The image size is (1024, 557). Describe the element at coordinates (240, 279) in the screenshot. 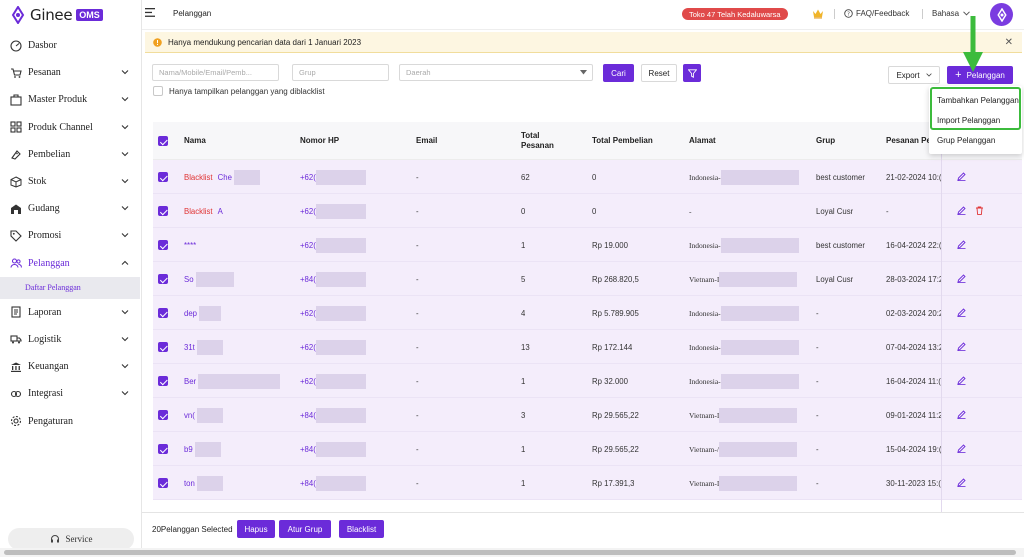

I see `customer-name-cell: So` at that location.